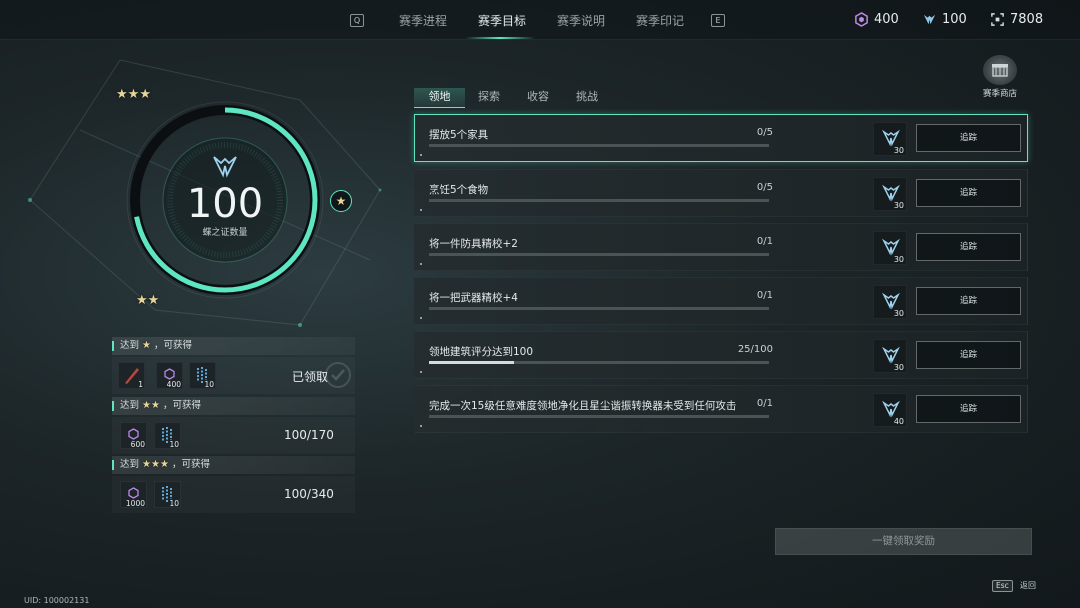 Image resolution: width=1080 pixels, height=608 pixels. What do you see at coordinates (540, 20) in the screenshot?
I see `top-nav-bar: Q 赛季进程 赛季目标 赛季说明 赛季印记 E 400 100 7808` at bounding box center [540, 20].